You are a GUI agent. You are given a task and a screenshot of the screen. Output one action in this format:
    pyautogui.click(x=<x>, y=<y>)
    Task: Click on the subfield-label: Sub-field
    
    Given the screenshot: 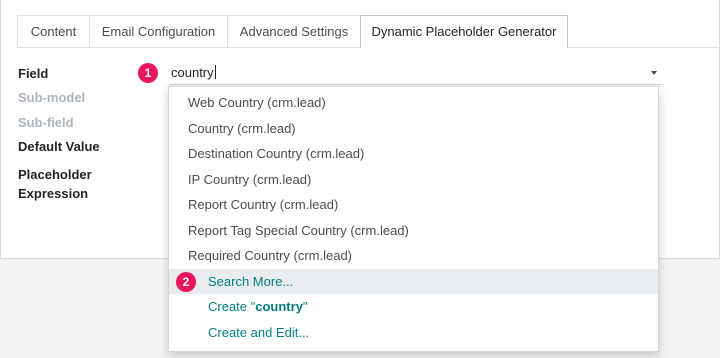 What is the action you would take?
    pyautogui.click(x=46, y=122)
    